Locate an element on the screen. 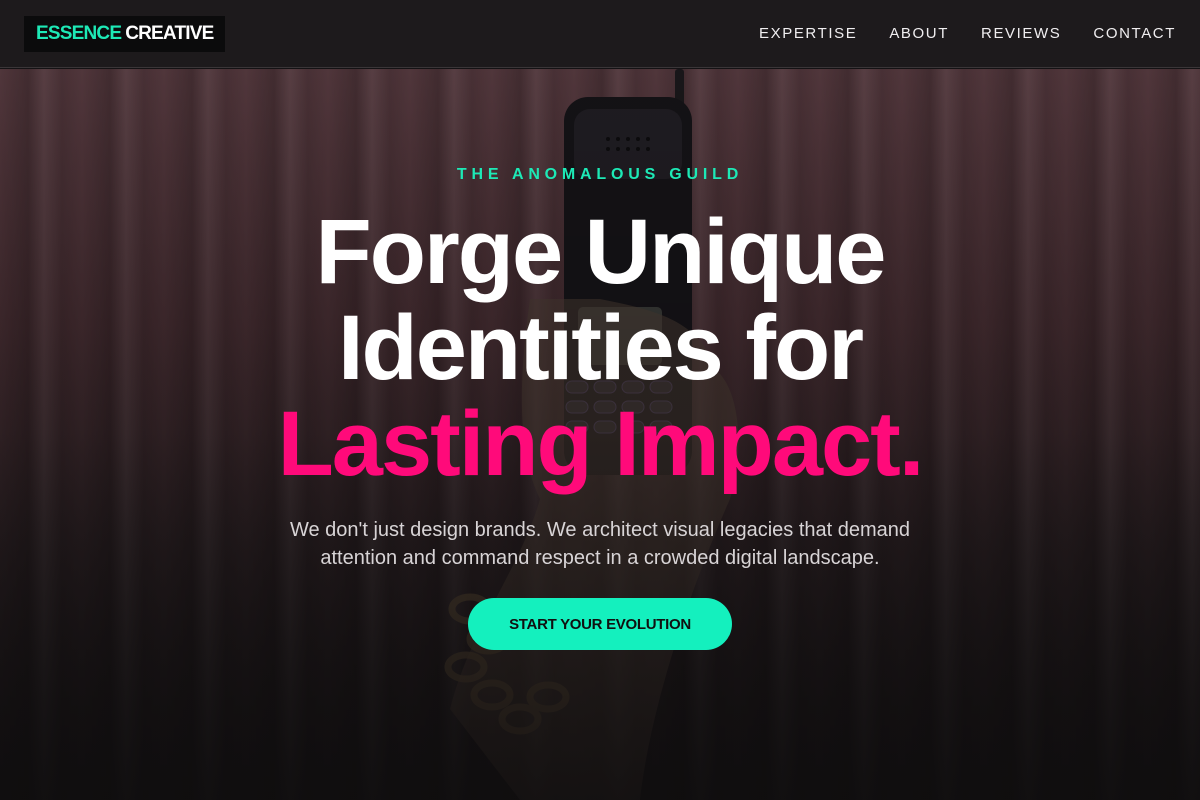 This screenshot has width=1200, height=800. nav-link-expertise: EXPERTISE is located at coordinates (808, 33).